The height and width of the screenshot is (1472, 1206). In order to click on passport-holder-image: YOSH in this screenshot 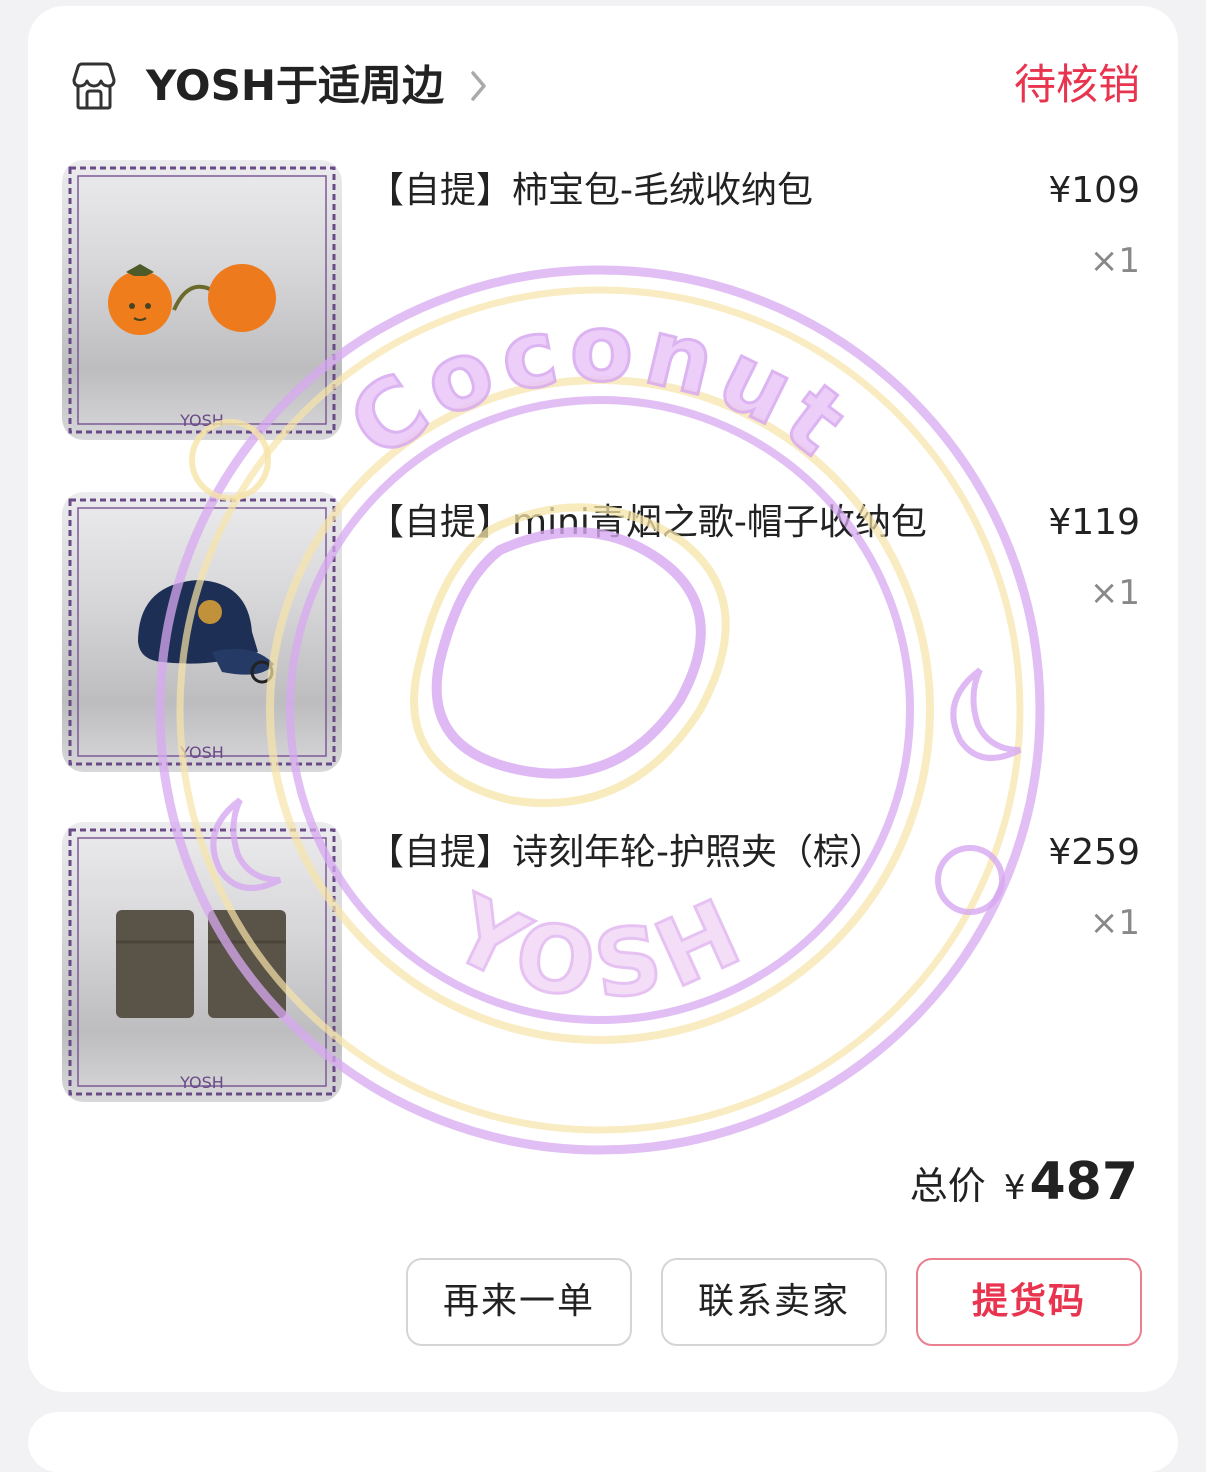, I will do `click(202, 962)`.